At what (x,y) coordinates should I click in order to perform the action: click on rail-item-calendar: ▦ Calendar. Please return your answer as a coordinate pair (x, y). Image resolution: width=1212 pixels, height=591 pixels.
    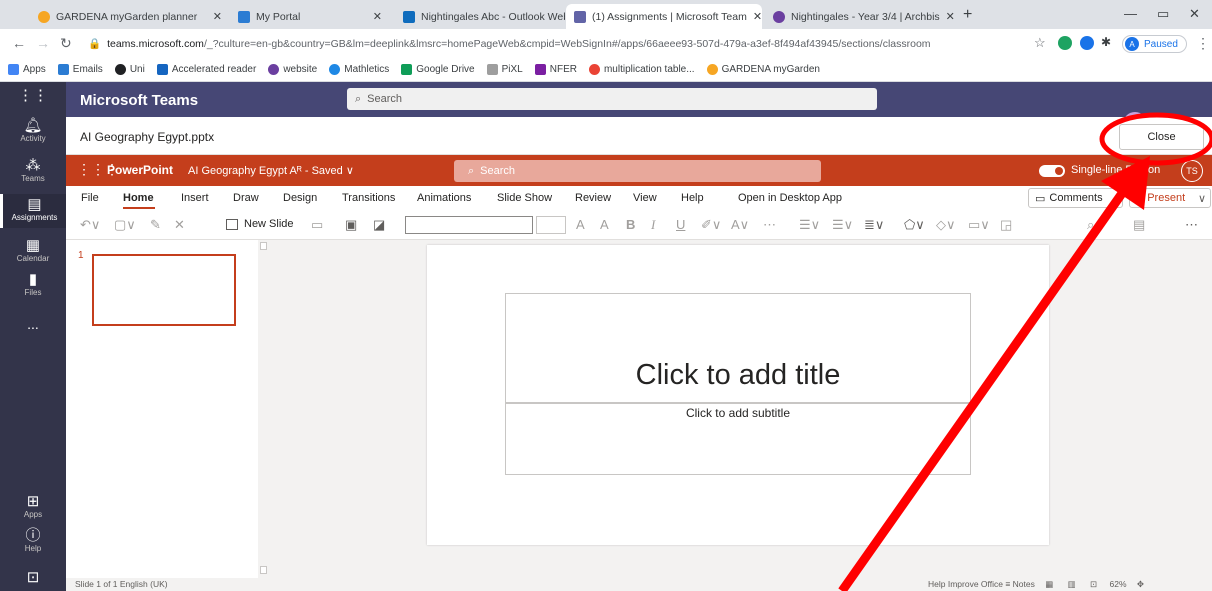
    Looking at the image, I should click on (33, 253).